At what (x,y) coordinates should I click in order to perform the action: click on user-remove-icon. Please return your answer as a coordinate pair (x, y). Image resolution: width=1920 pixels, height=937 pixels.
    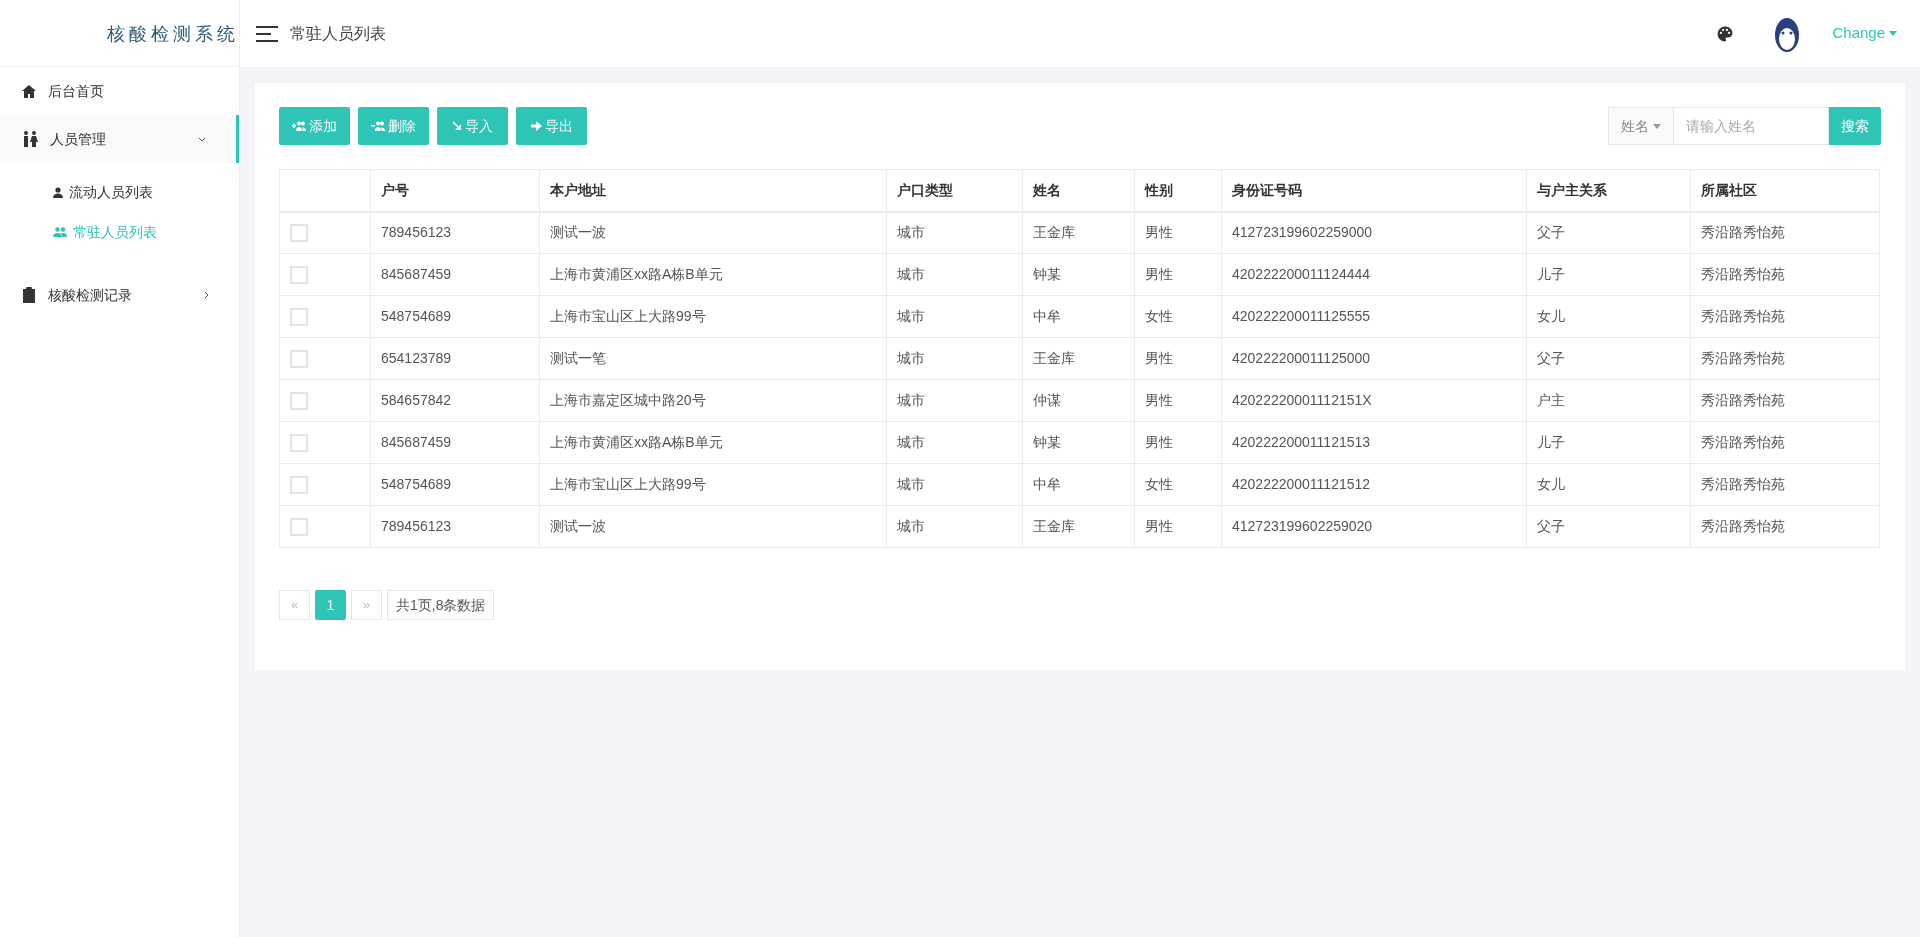
    Looking at the image, I should click on (378, 126).